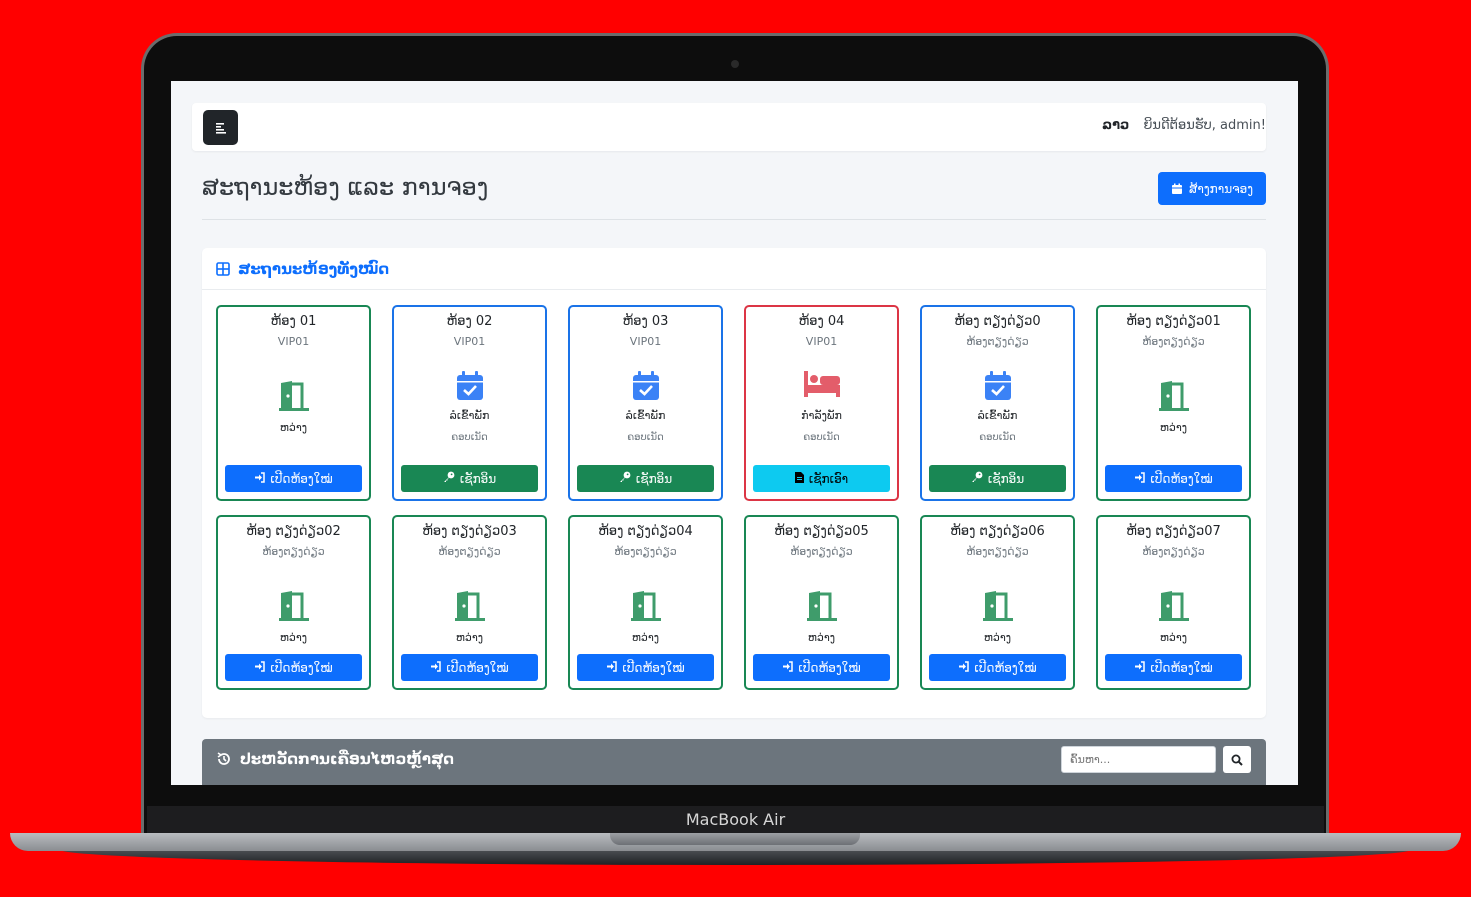  What do you see at coordinates (347, 759) in the screenshot?
I see `recent-activity-title: ປະຫວັດການເຄື່ອນໄຫວຫຼ້າສຸດ` at bounding box center [347, 759].